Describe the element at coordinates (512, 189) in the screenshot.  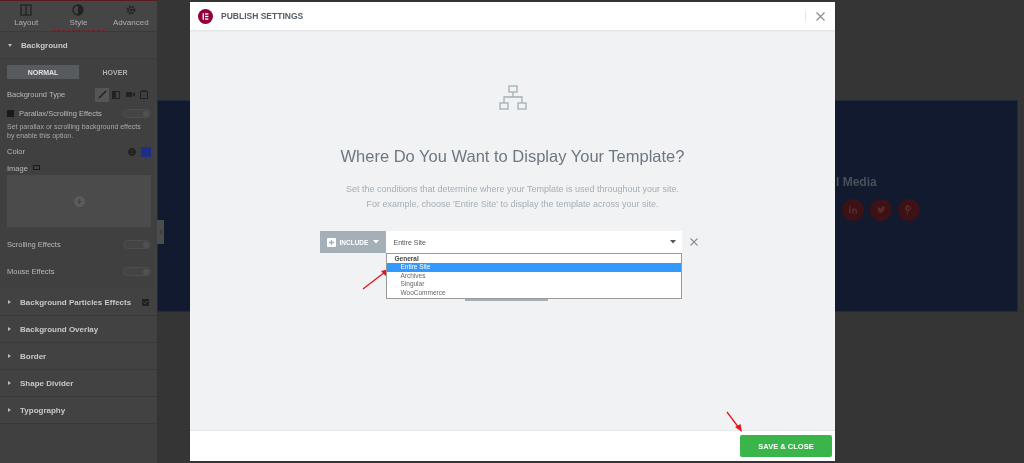
I see `dialog-description: Set the conditions that determine where your Template is used throughout your site.` at that location.